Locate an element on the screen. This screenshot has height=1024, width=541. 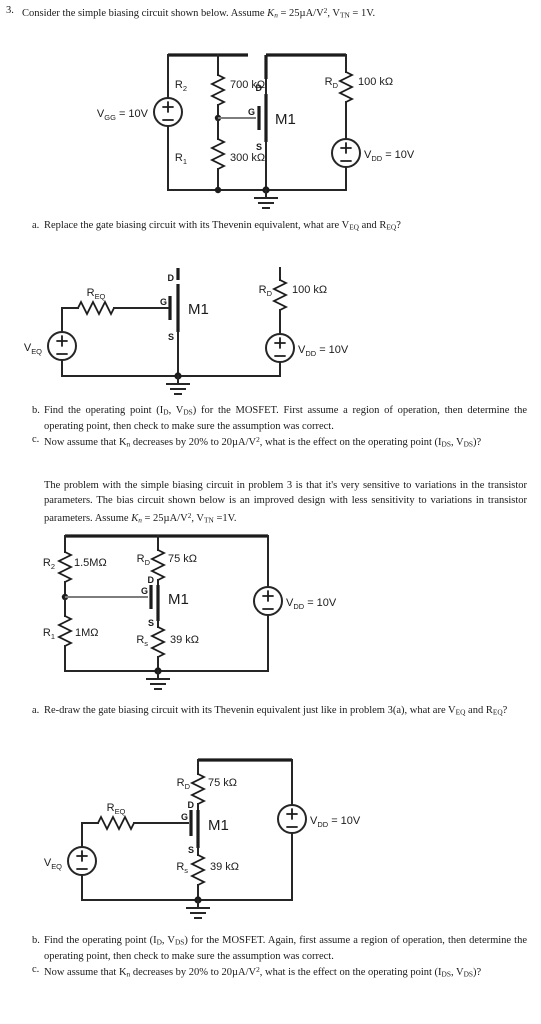
voltage-source-vgg is located at coordinates (168, 112).